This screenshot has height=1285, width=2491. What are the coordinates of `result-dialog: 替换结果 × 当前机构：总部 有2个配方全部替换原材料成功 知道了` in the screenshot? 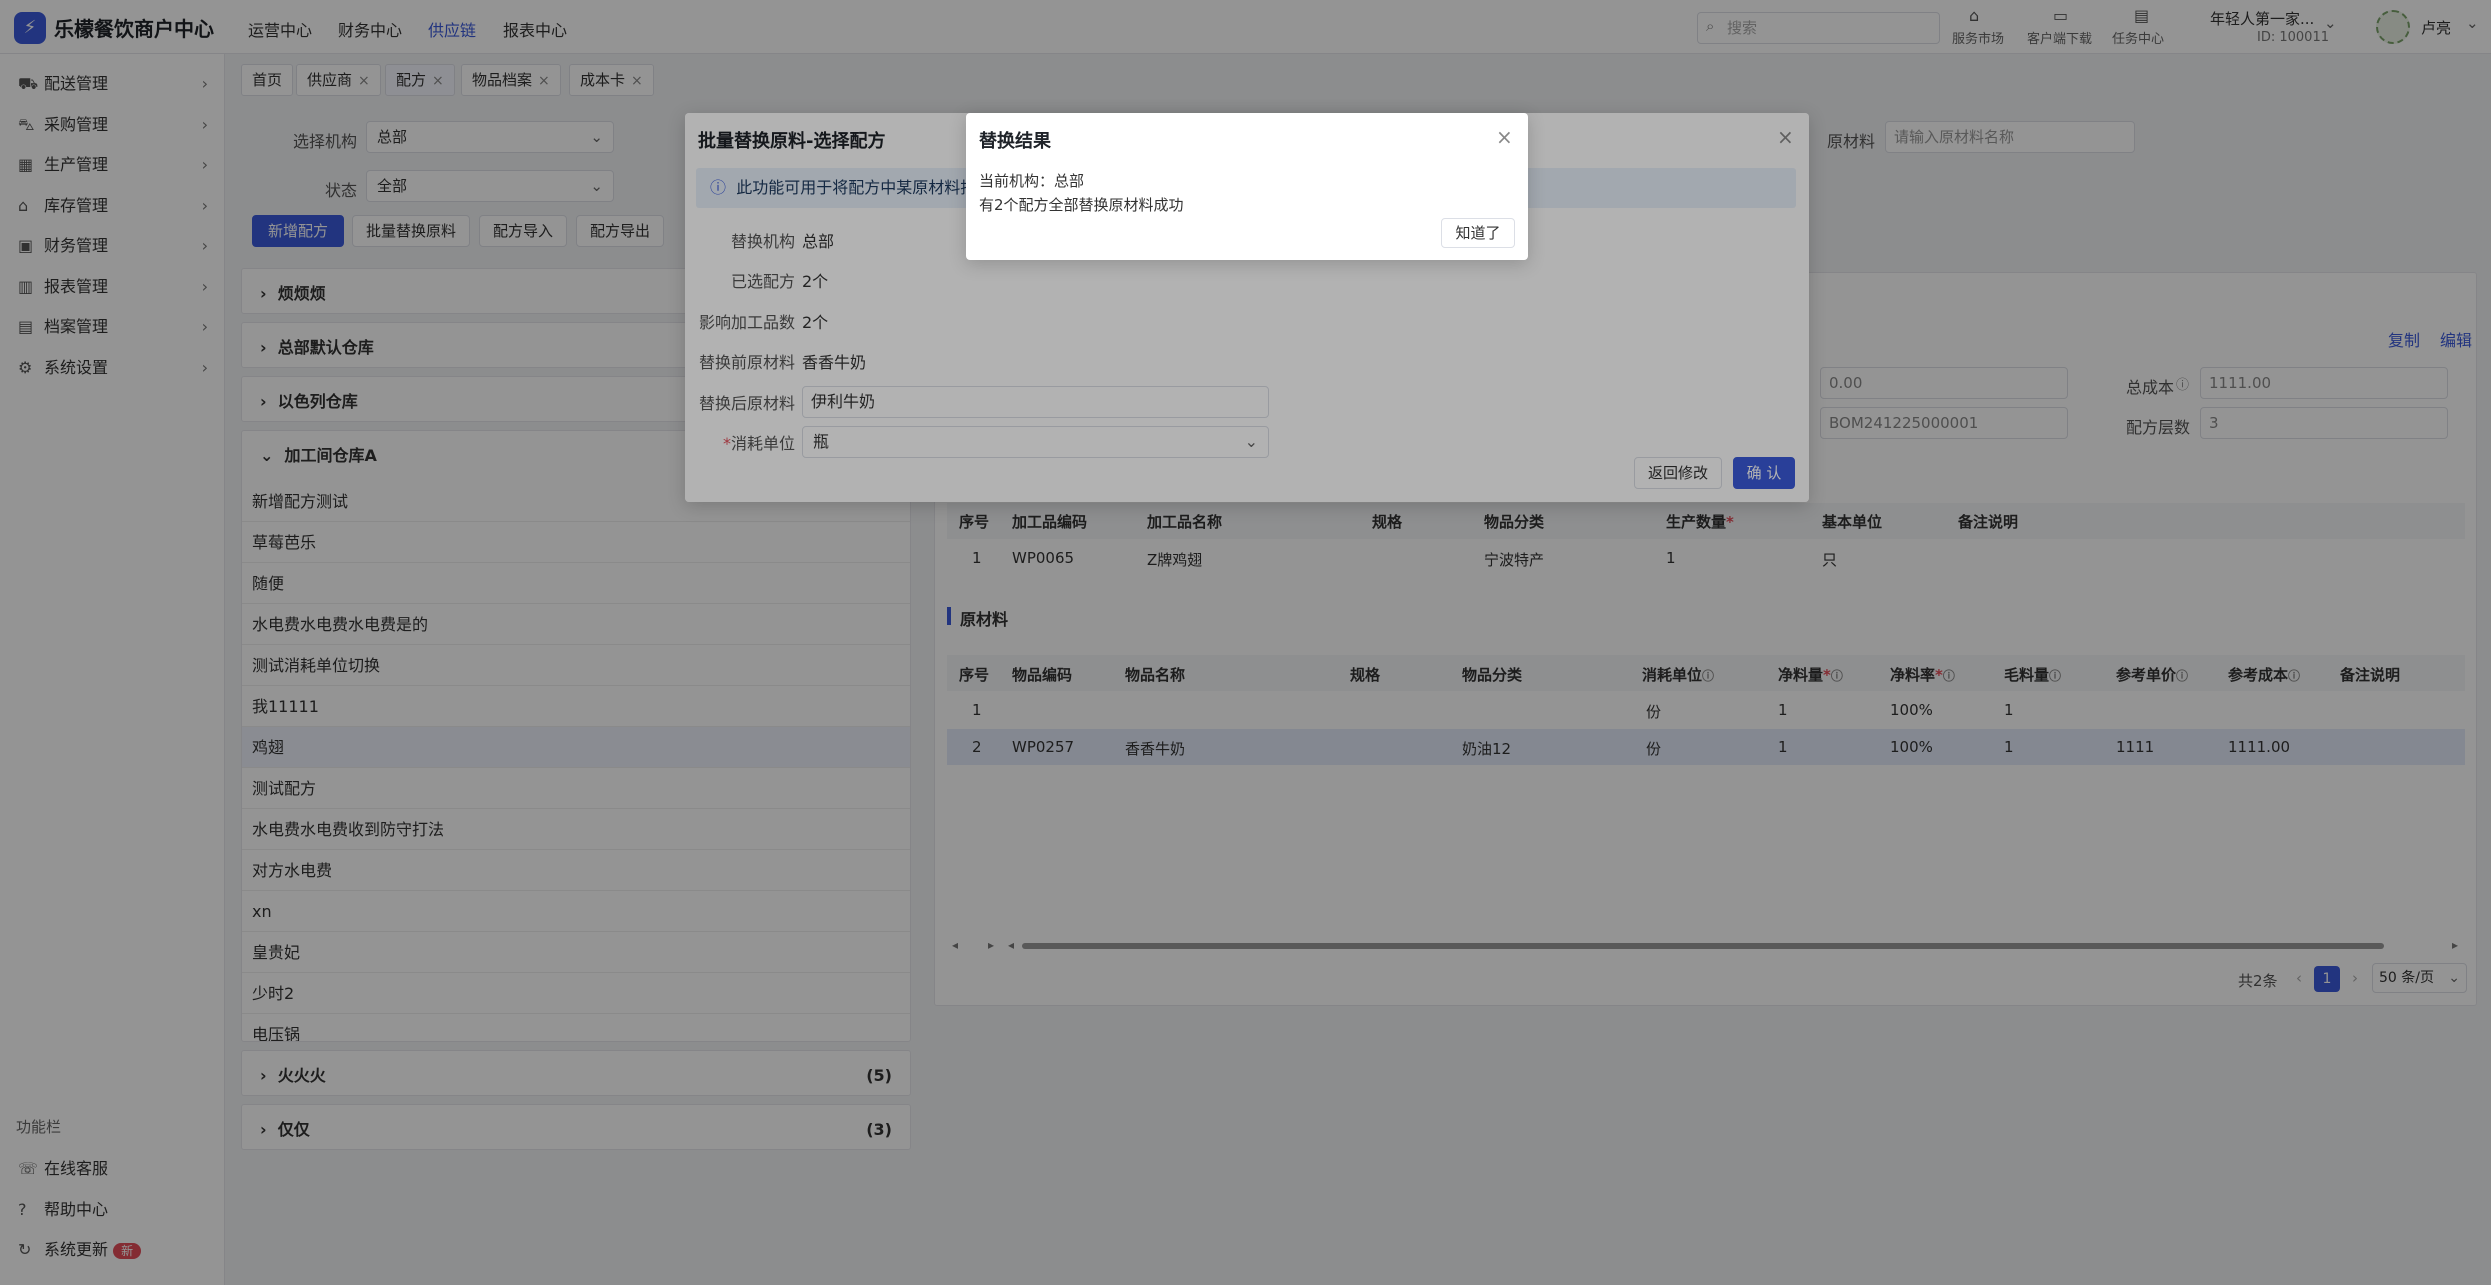 It's located at (1247, 186).